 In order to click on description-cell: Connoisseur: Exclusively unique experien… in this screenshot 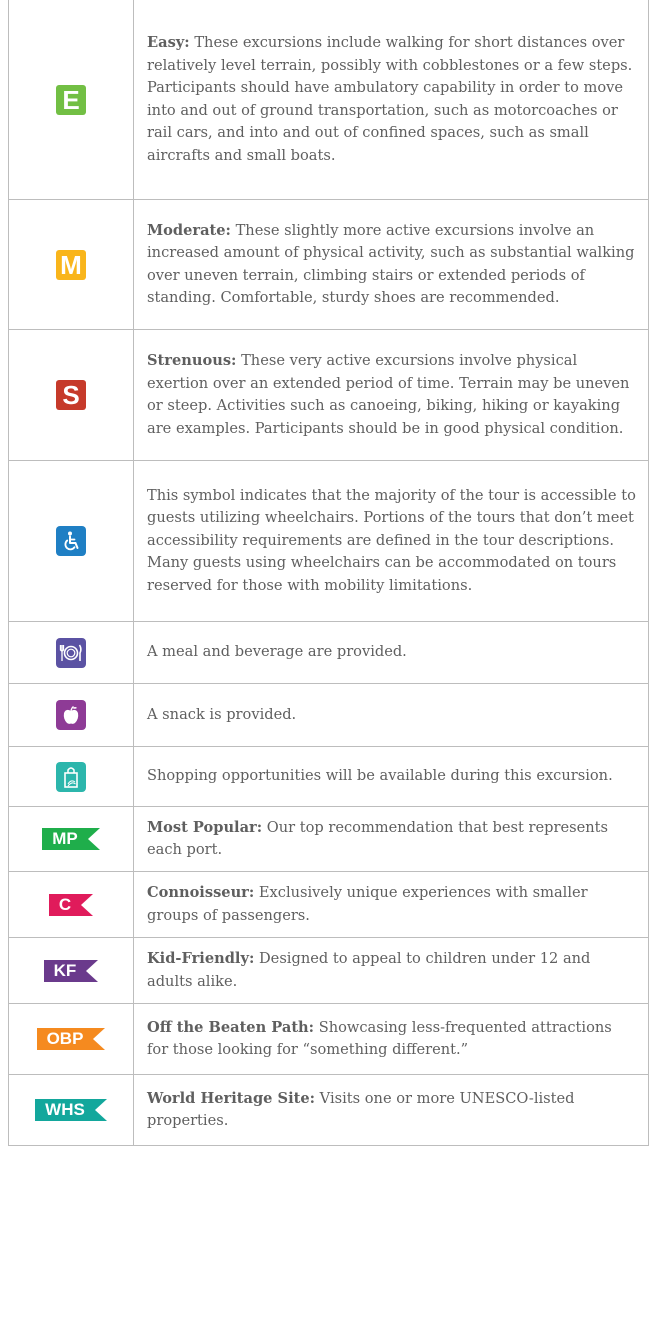, I will do `click(391, 904)`.